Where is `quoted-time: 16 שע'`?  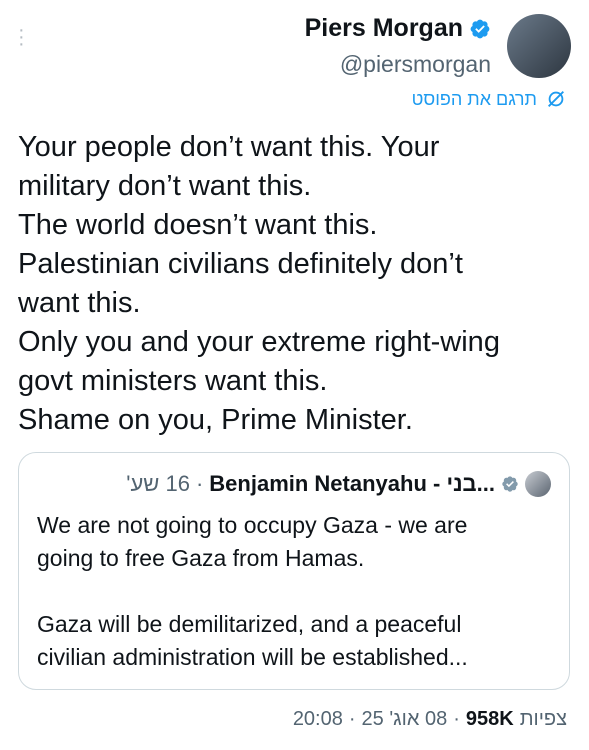
quoted-time: 16 שע' is located at coordinates (158, 484).